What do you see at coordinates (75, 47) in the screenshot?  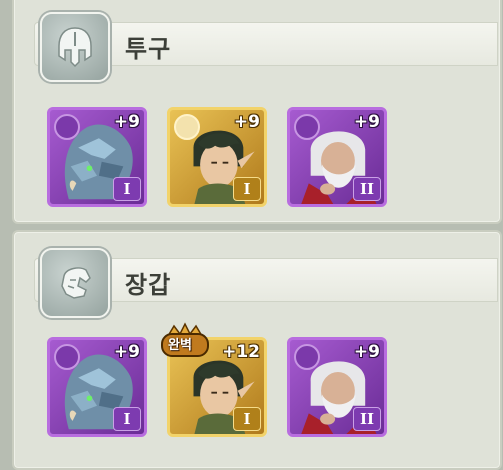 I see `helmet-icon` at bounding box center [75, 47].